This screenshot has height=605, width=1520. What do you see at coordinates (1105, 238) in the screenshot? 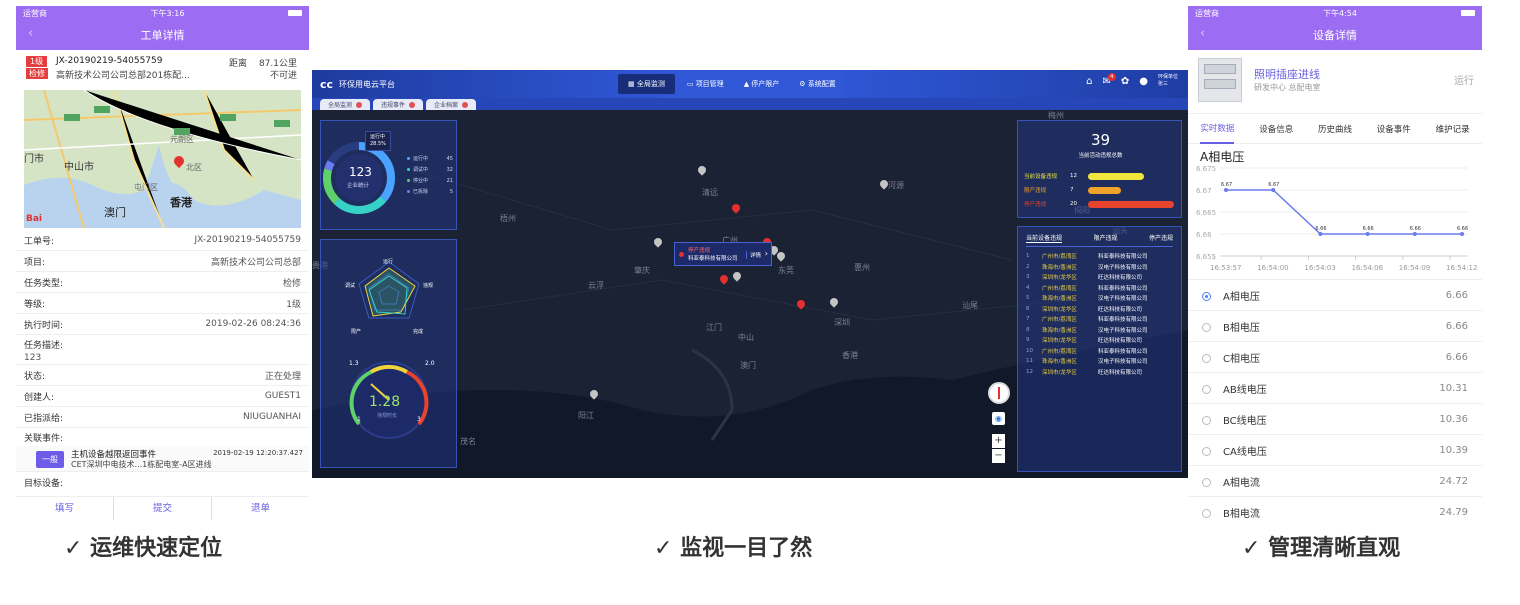
I see `tab-limit-violation: 限产违规` at bounding box center [1105, 238].